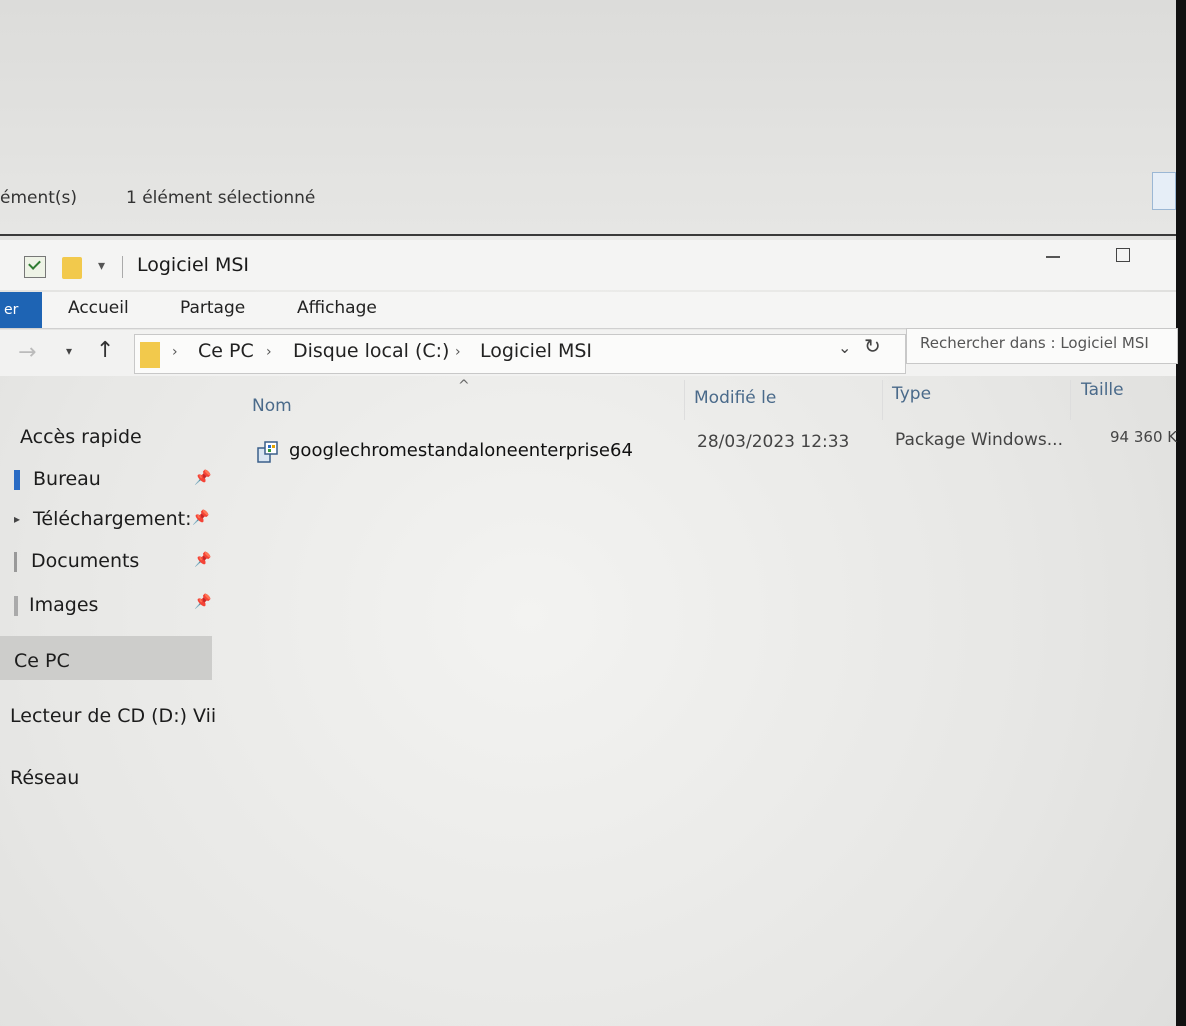 The image size is (1186, 1026). What do you see at coordinates (588, 199) in the screenshot?
I see `background-status-bar: ément(s) 1 élément sélectionné` at bounding box center [588, 199].